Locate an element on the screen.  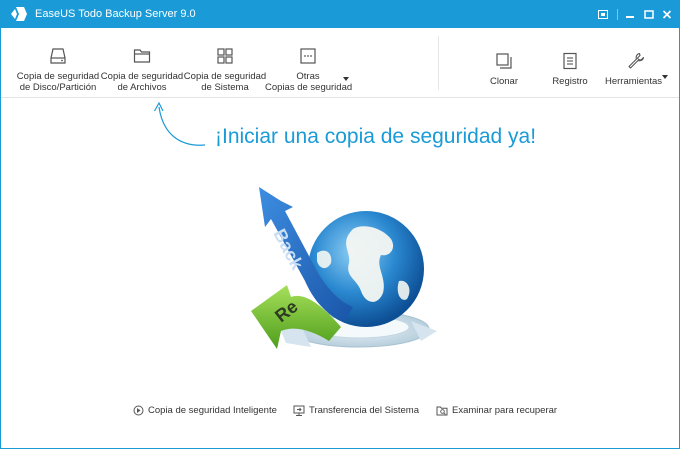
tools-label: Herramientas is located at coordinates (634, 81).